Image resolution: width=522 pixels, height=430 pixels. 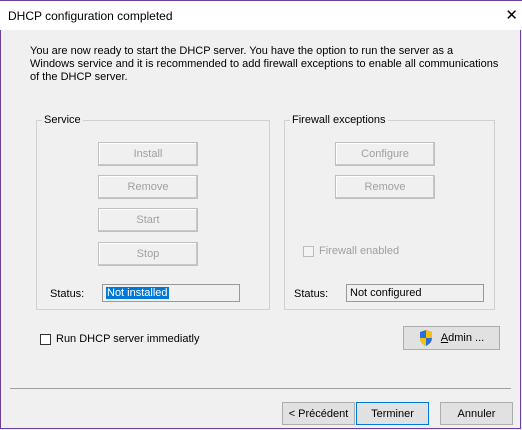 What do you see at coordinates (339, 120) in the screenshot?
I see `firewall-group-label: Firewall exceptions` at bounding box center [339, 120].